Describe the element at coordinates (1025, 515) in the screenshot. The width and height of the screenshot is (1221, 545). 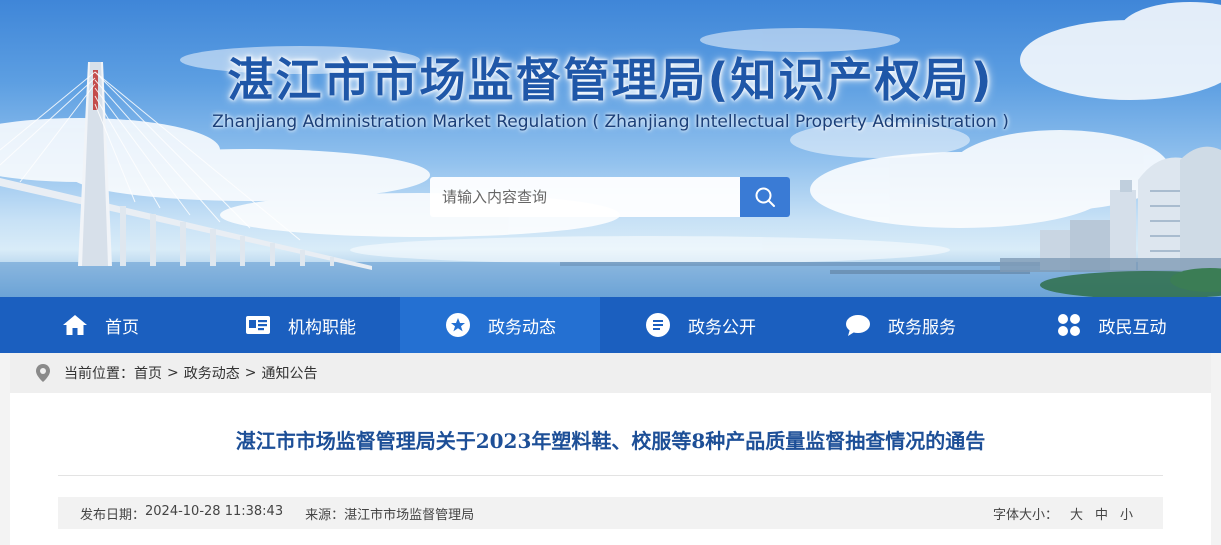
I see `font-size-label: 字体大小：` at that location.